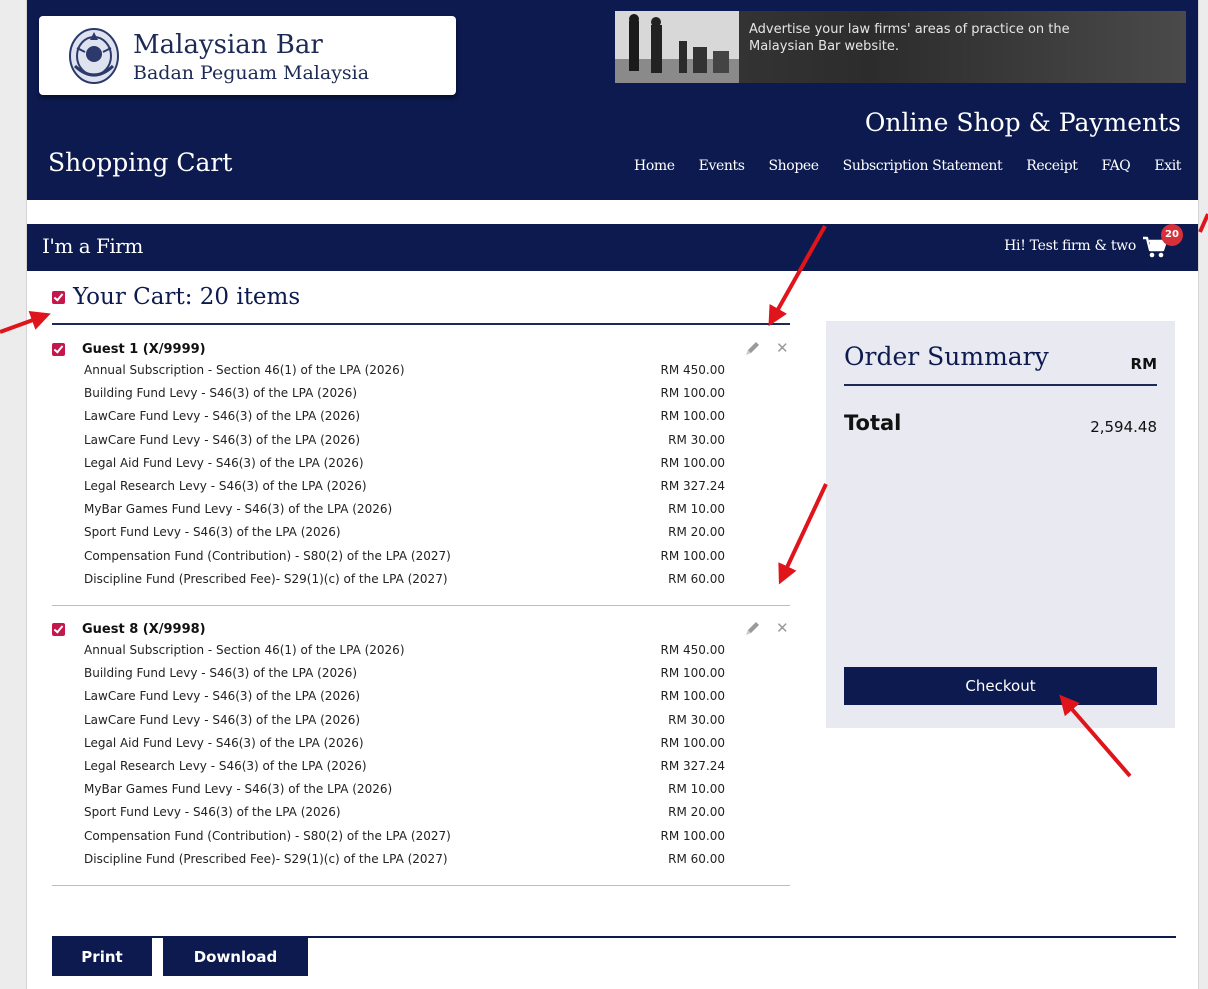  What do you see at coordinates (421, 349) in the screenshot?
I see `group-header: Guest 1 (X/9999) ✕` at bounding box center [421, 349].